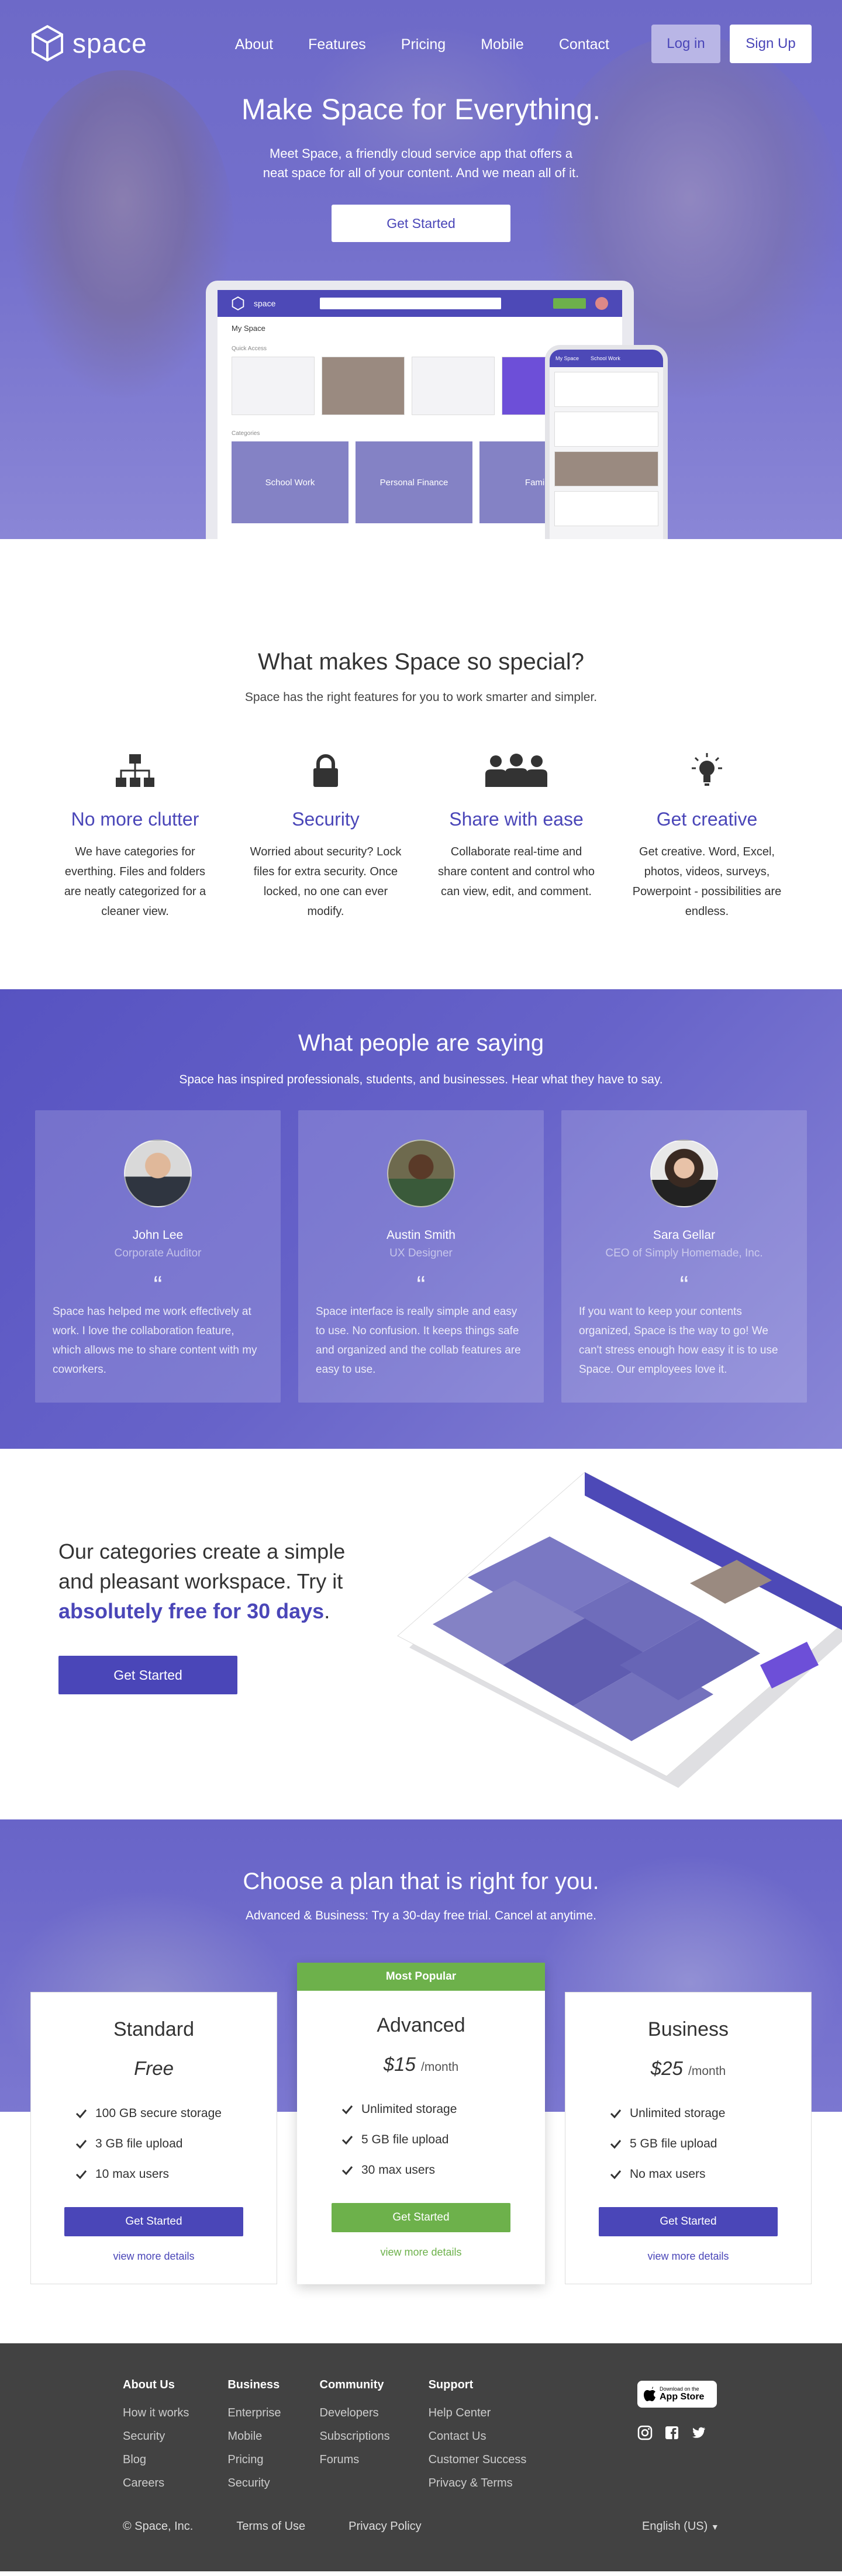 The width and height of the screenshot is (842, 2576). I want to click on nav-link-about: About, so click(254, 44).